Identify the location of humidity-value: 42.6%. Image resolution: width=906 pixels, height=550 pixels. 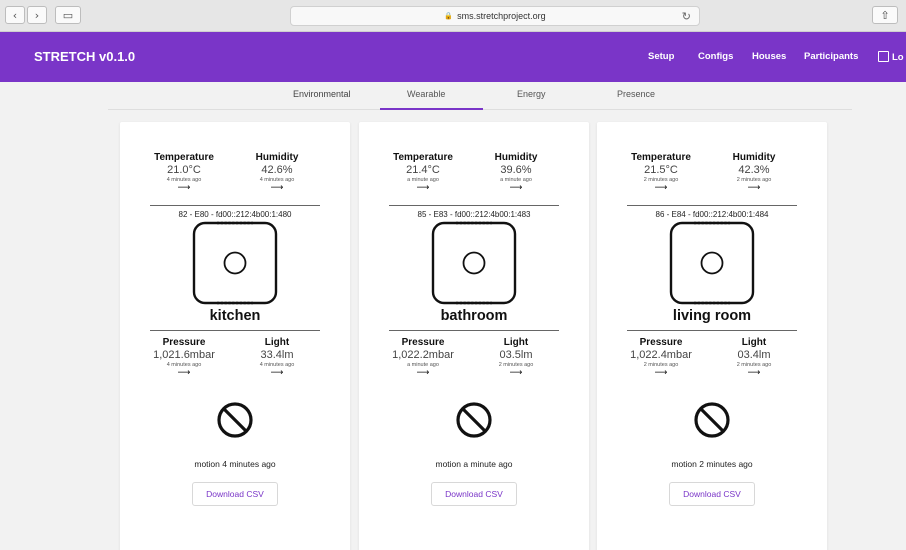
(277, 170).